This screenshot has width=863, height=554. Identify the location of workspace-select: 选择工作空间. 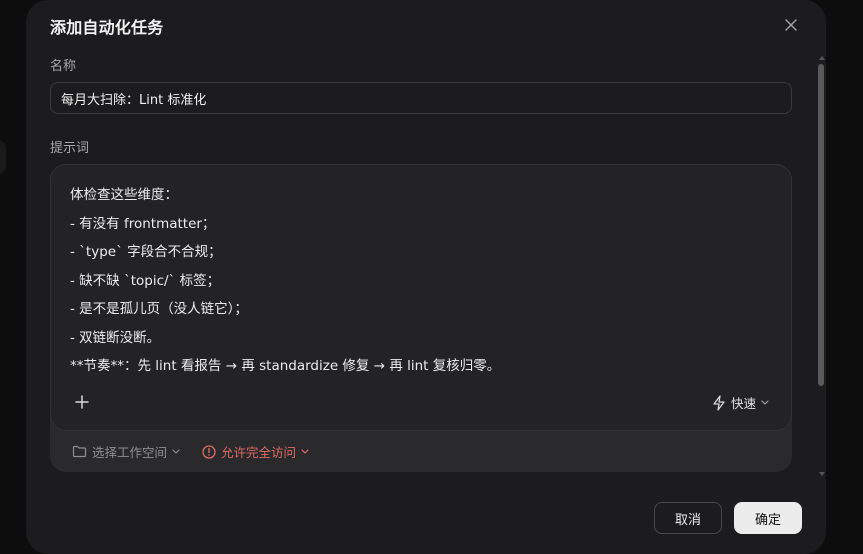
(126, 451).